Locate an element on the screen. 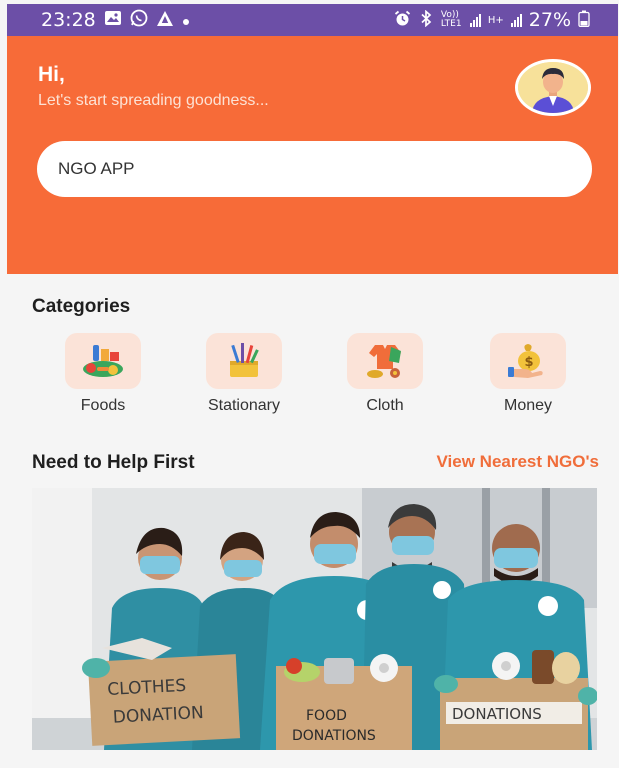 Image resolution: width=619 pixels, height=768 pixels. category-cloth-label: Cloth is located at coordinates (385, 405).